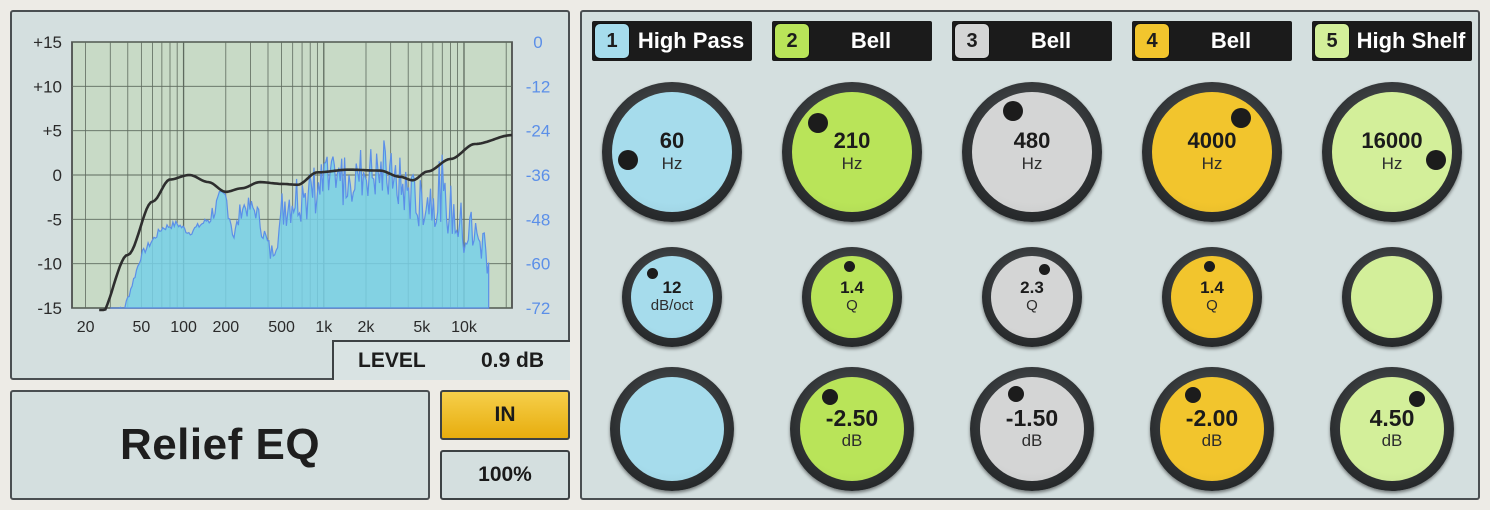 The height and width of the screenshot is (510, 1490). I want to click on band-2-freq-knob: 210 Hz, so click(852, 152).